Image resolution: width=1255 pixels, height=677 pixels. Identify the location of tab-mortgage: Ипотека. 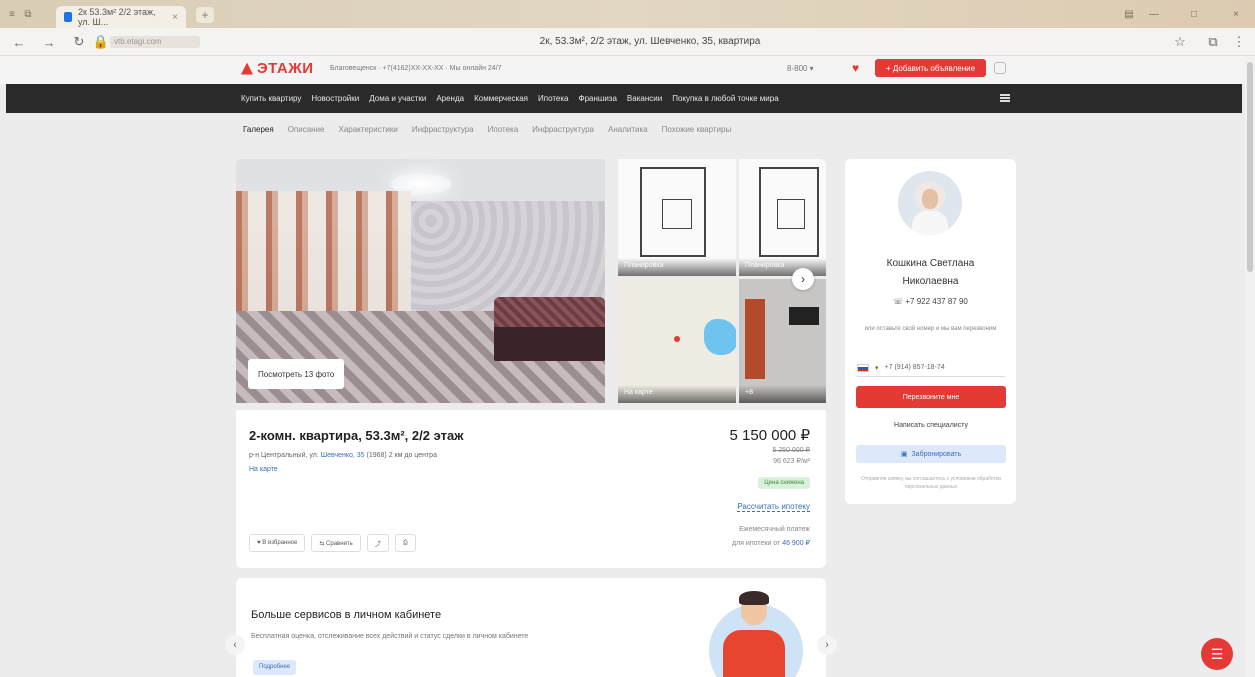
(503, 129).